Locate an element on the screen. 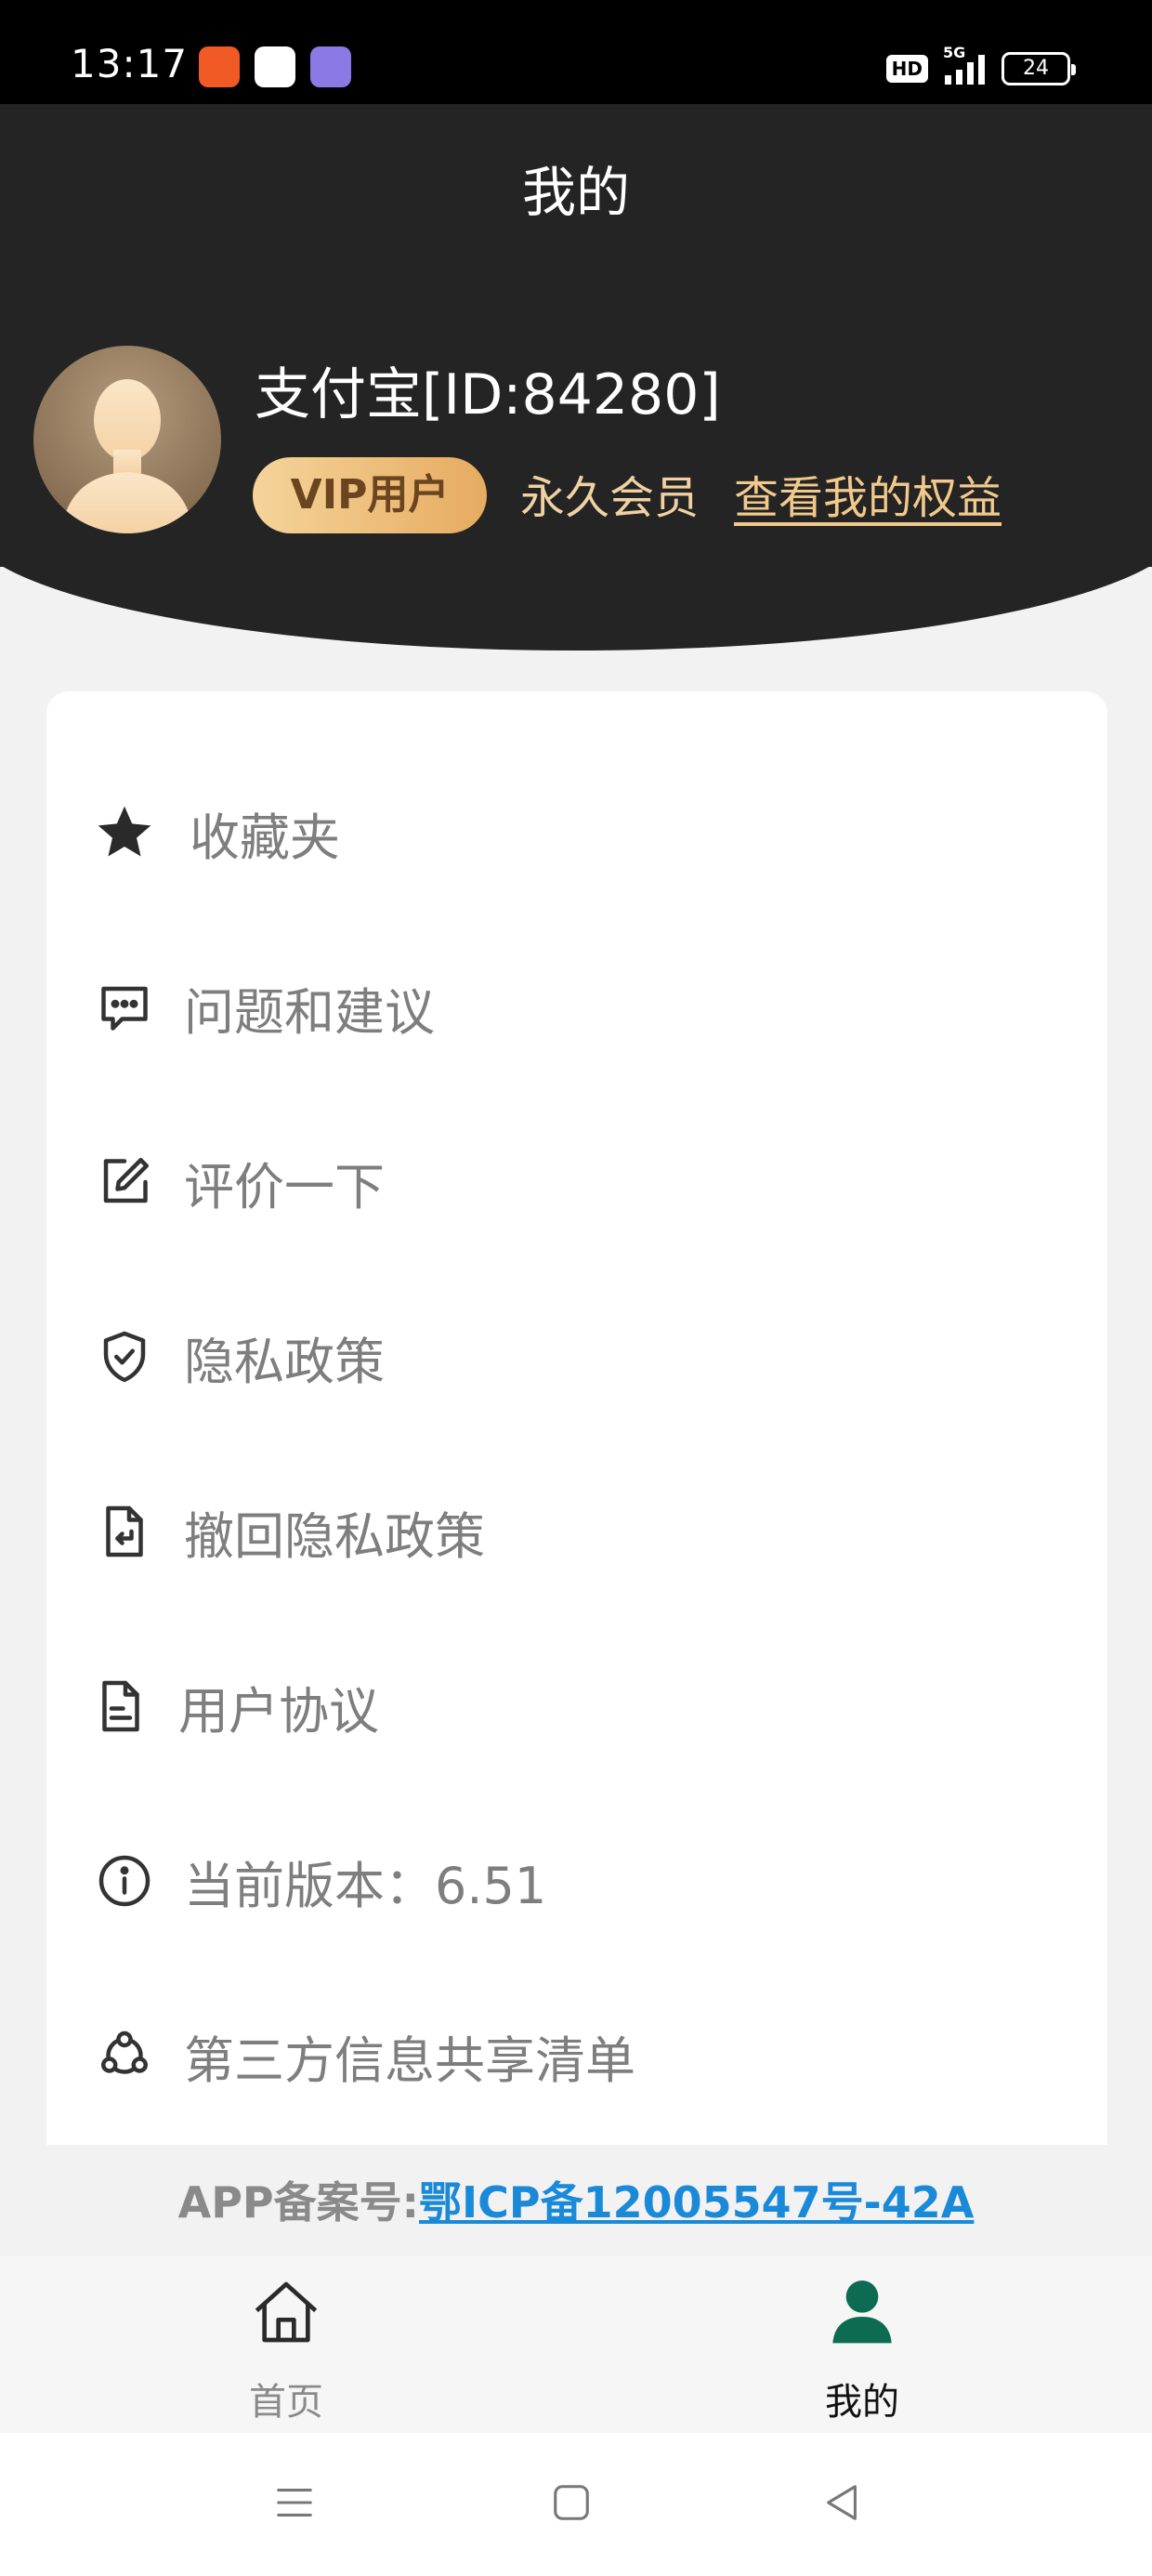 The width and height of the screenshot is (1152, 2576). menu-item-feedback: 问题和建议 is located at coordinates (264, 1007).